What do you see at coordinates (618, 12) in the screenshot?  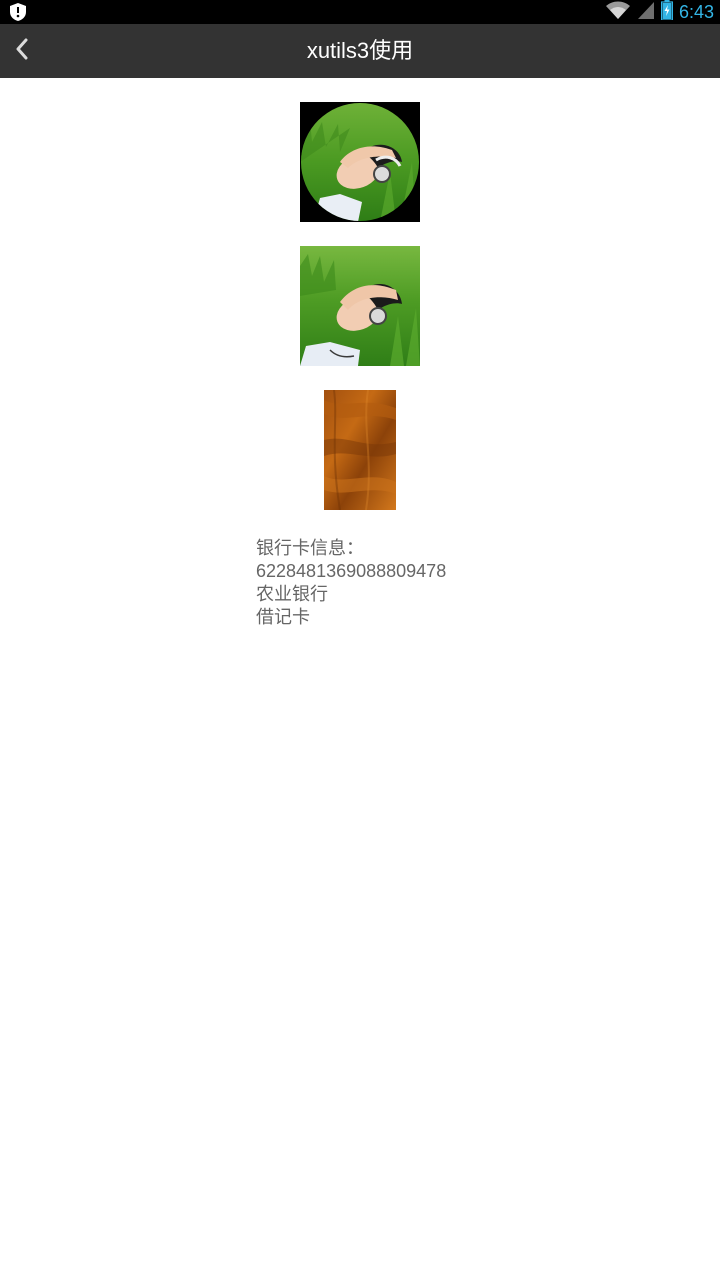 I see `wifi-icon` at bounding box center [618, 12].